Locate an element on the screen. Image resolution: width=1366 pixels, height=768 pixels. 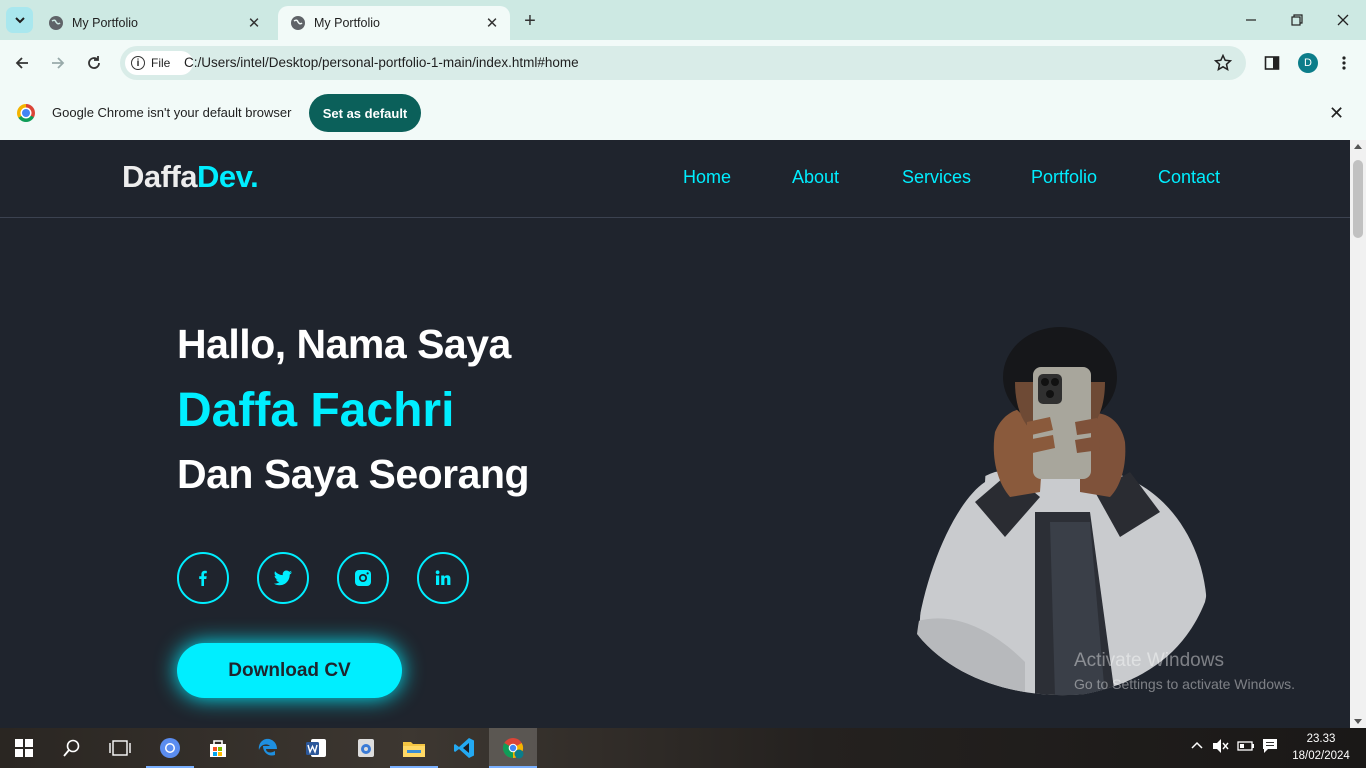
start-button is located at coordinates (24, 748).